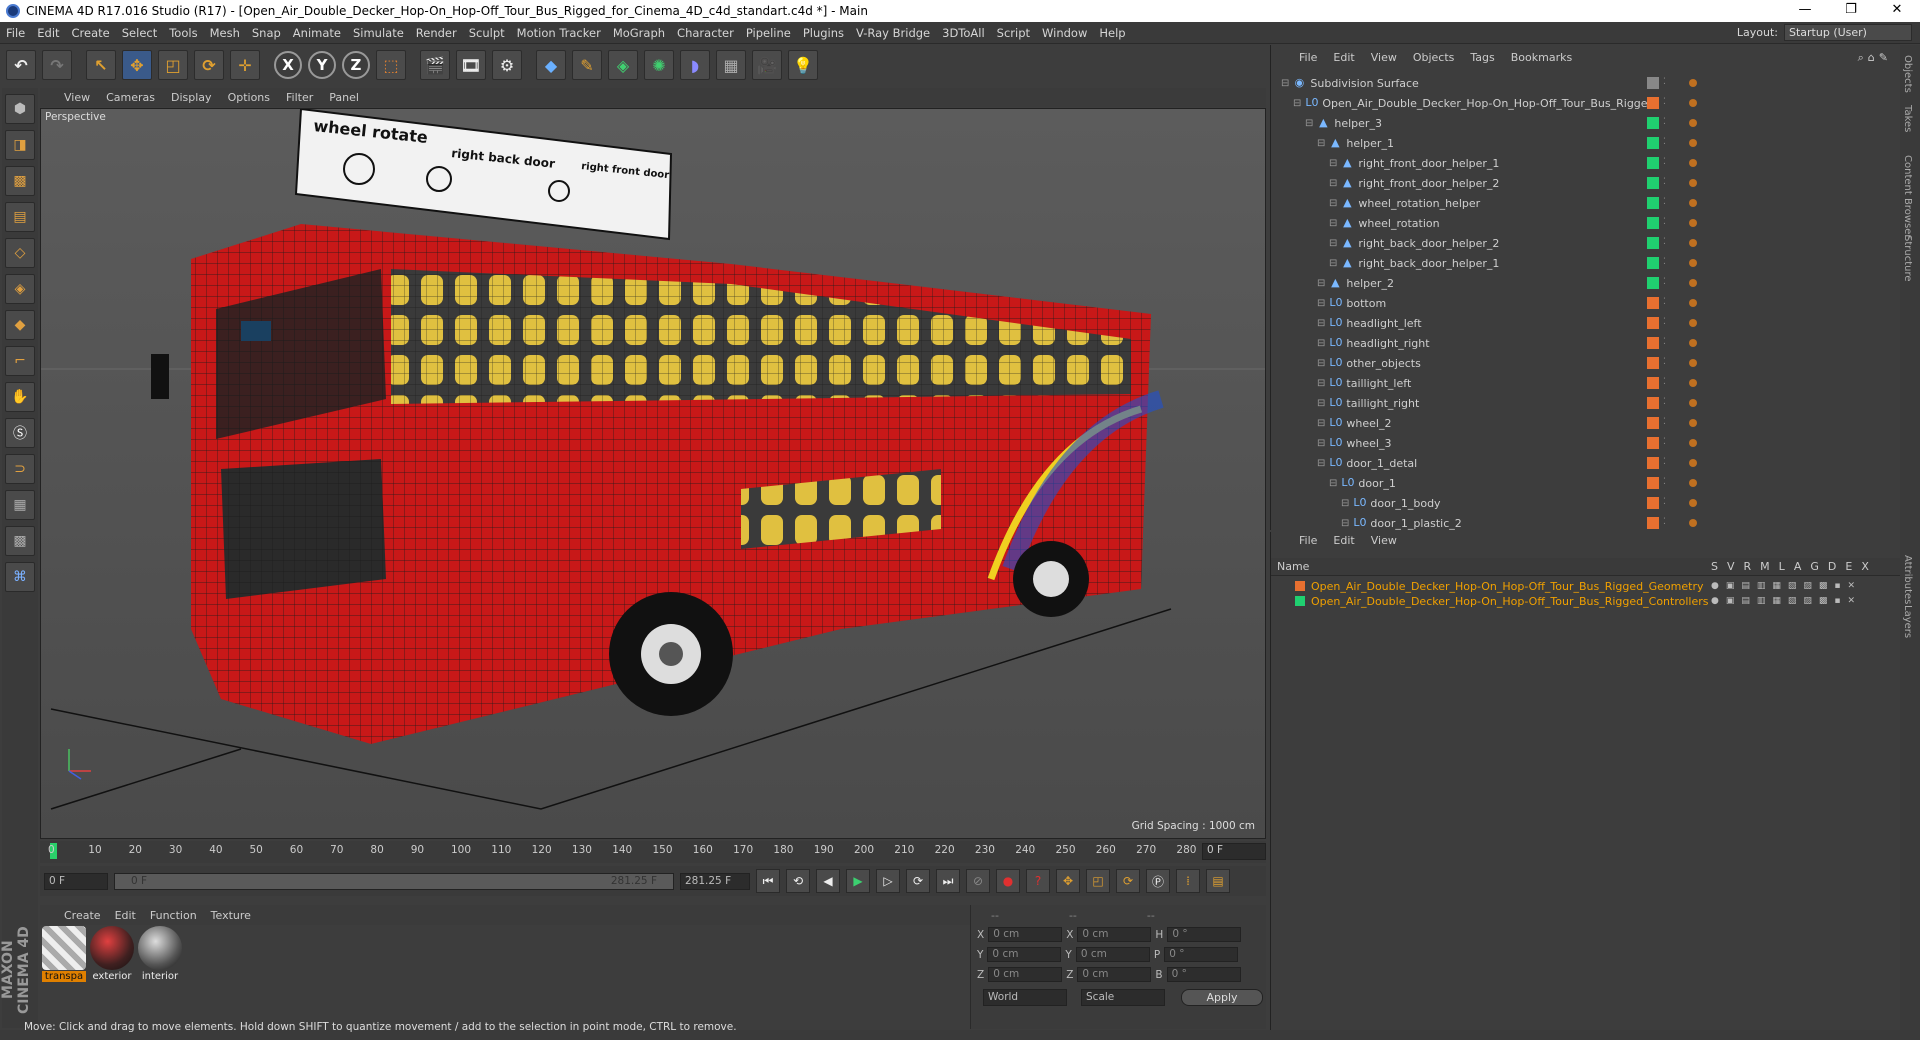 This screenshot has height=1040, width=1920. What do you see at coordinates (20, 289) in the screenshot?
I see `edges-mode-icon: ◈` at bounding box center [20, 289].